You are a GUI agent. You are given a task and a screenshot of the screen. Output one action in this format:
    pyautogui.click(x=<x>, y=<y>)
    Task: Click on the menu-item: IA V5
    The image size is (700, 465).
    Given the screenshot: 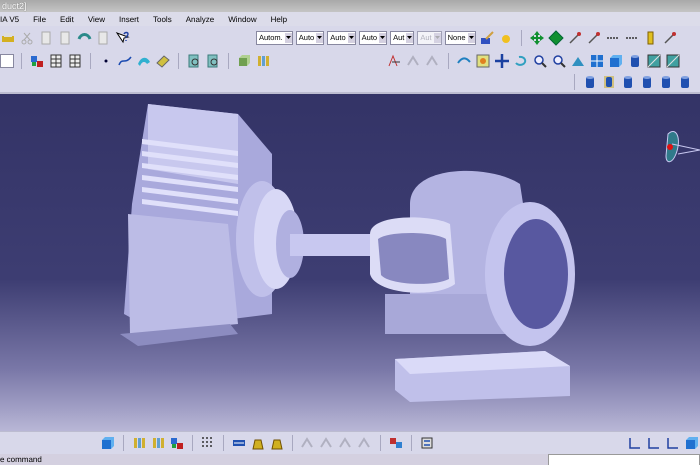 What is the action you would take?
    pyautogui.click(x=15, y=19)
    